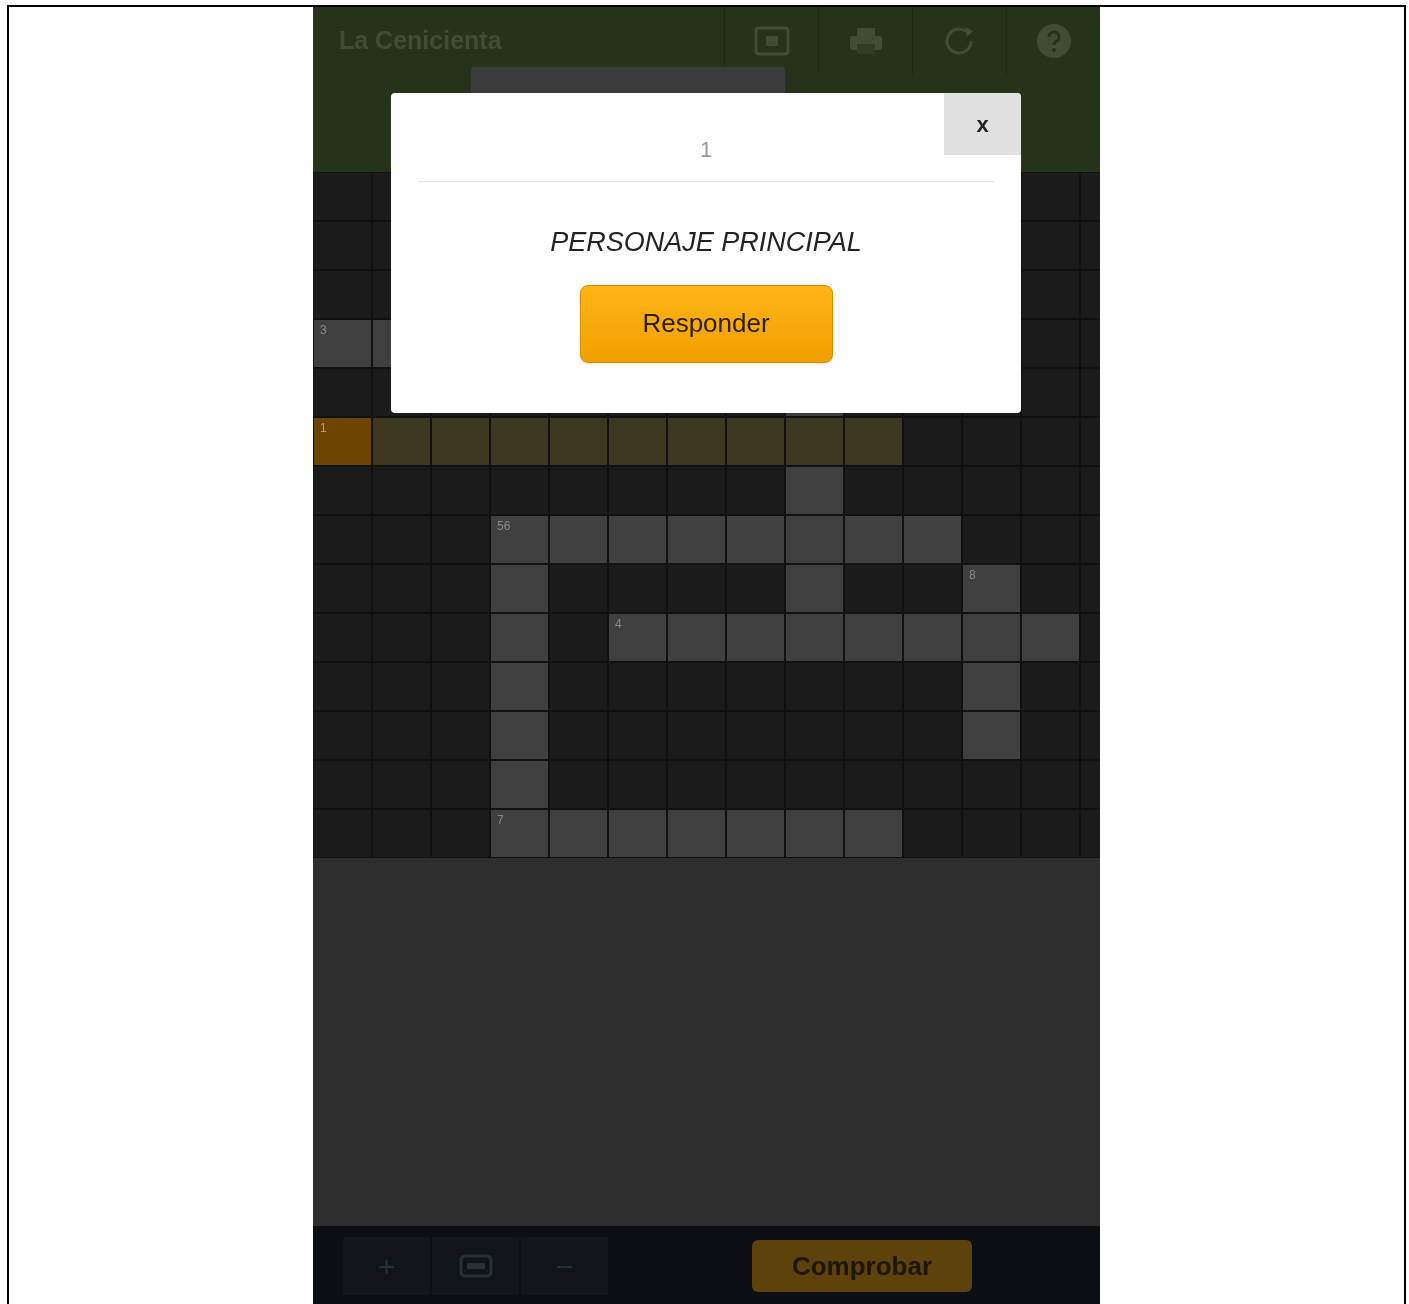 Image resolution: width=1409 pixels, height=1304 pixels. I want to click on crossword-cell: 3, so click(342, 343).